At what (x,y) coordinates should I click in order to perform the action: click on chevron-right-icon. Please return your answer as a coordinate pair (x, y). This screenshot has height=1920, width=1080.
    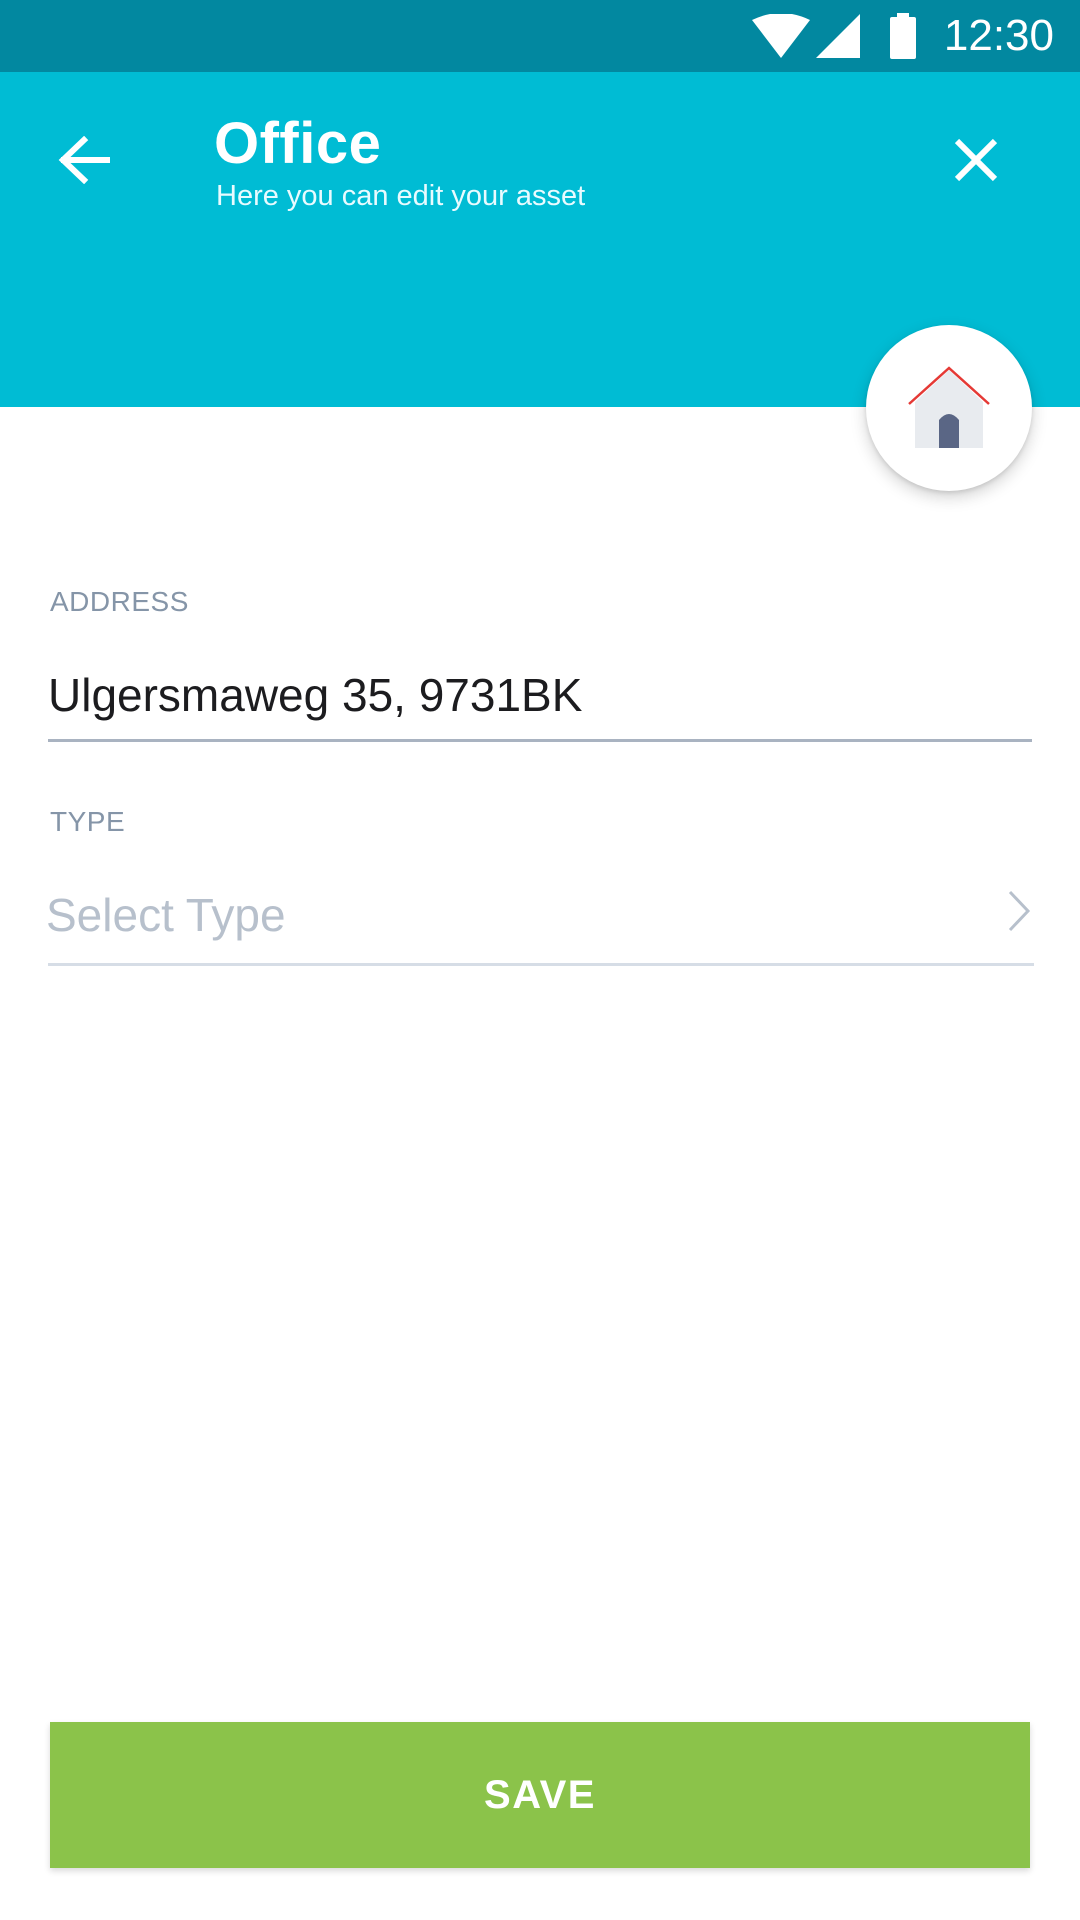
    Looking at the image, I should click on (1019, 911).